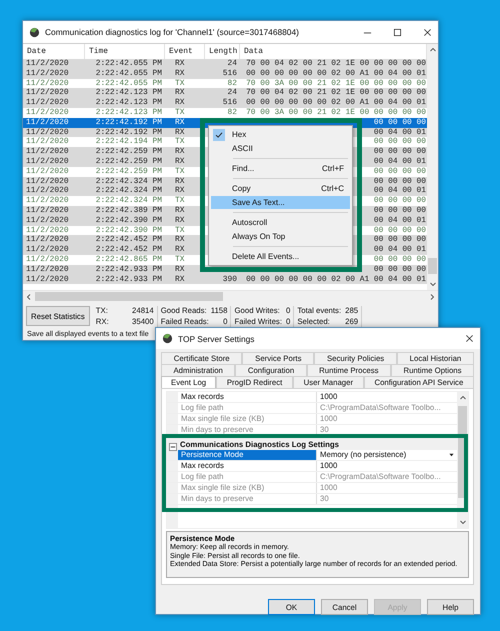 This screenshot has height=631, width=500. What do you see at coordinates (217, 339) in the screenshot?
I see `window-title: TOP Server Settings` at bounding box center [217, 339].